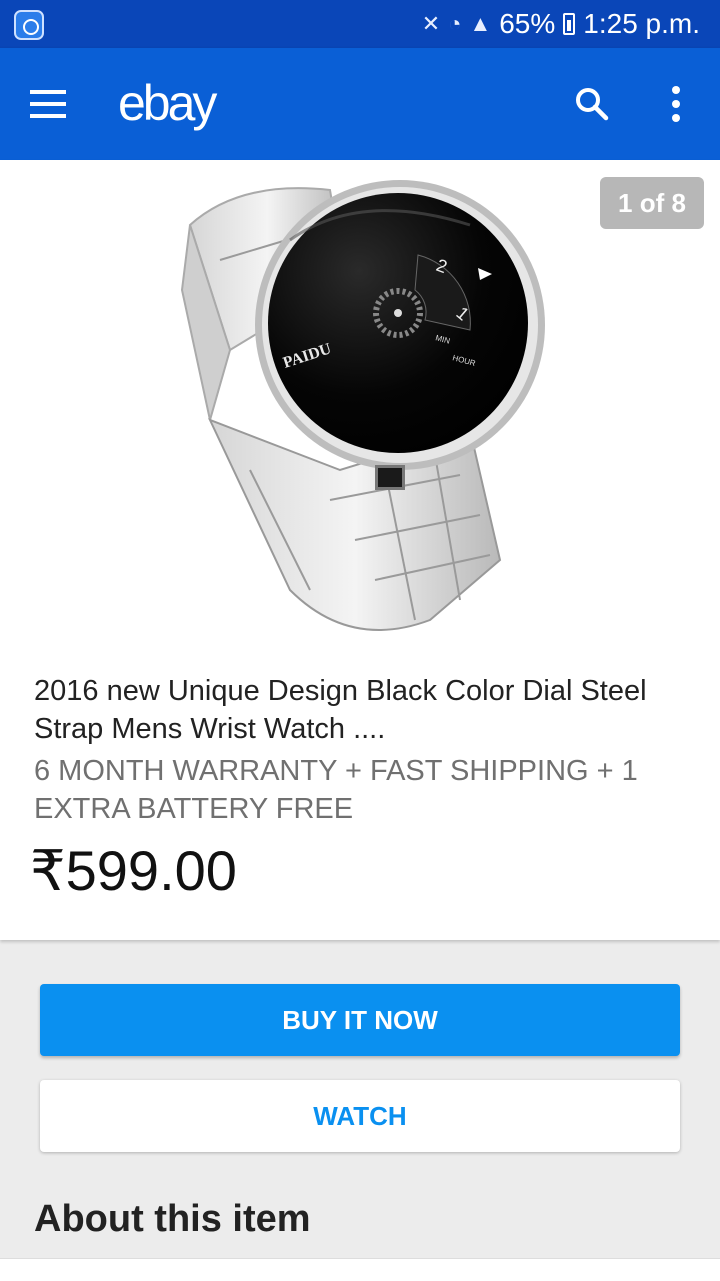  What do you see at coordinates (592, 104) in the screenshot?
I see `search-icon` at bounding box center [592, 104].